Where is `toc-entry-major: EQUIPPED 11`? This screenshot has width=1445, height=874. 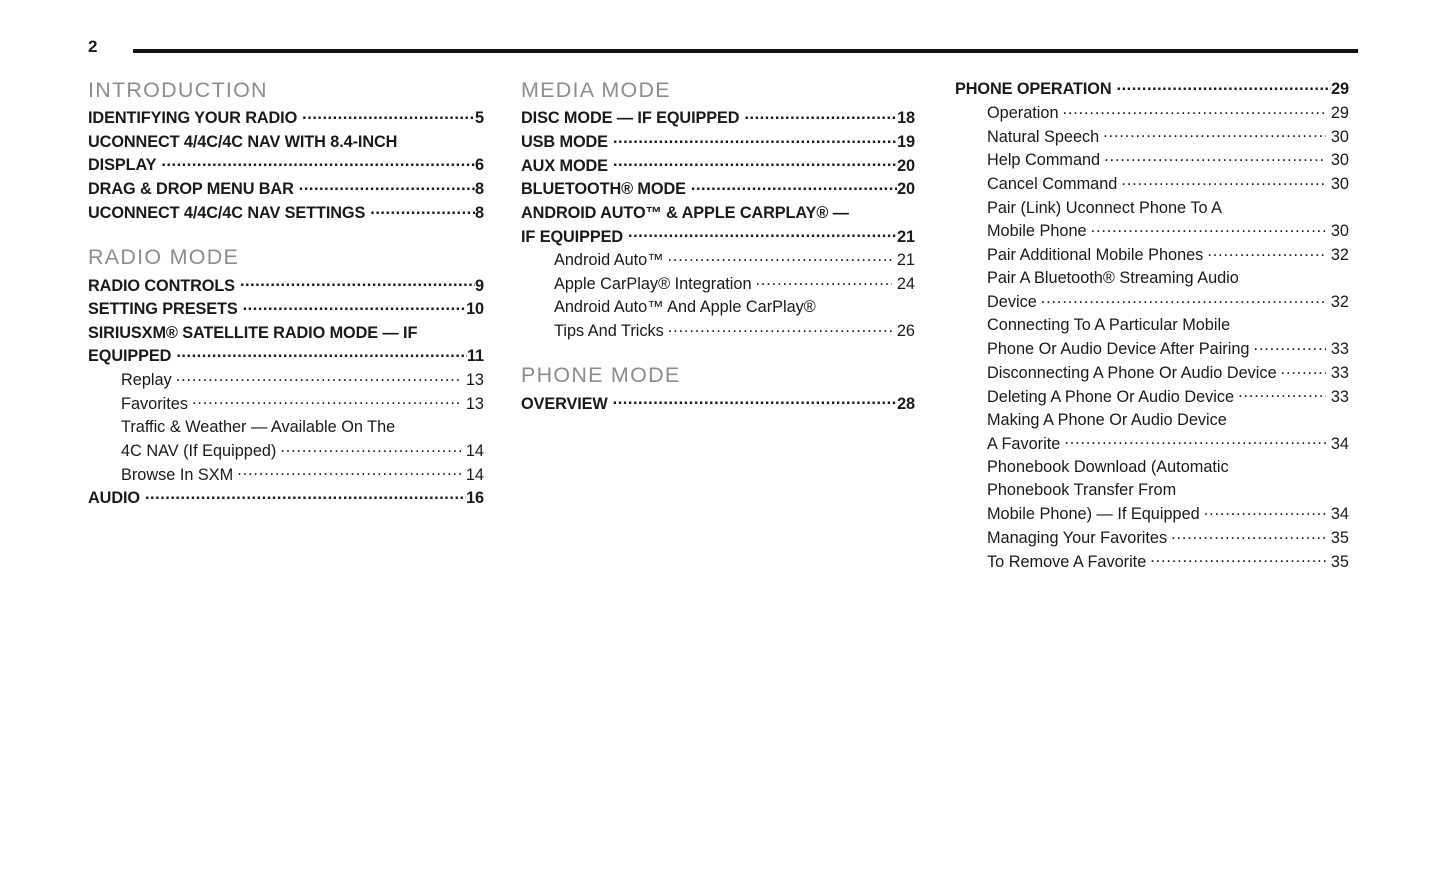 toc-entry-major: EQUIPPED 11 is located at coordinates (286, 357).